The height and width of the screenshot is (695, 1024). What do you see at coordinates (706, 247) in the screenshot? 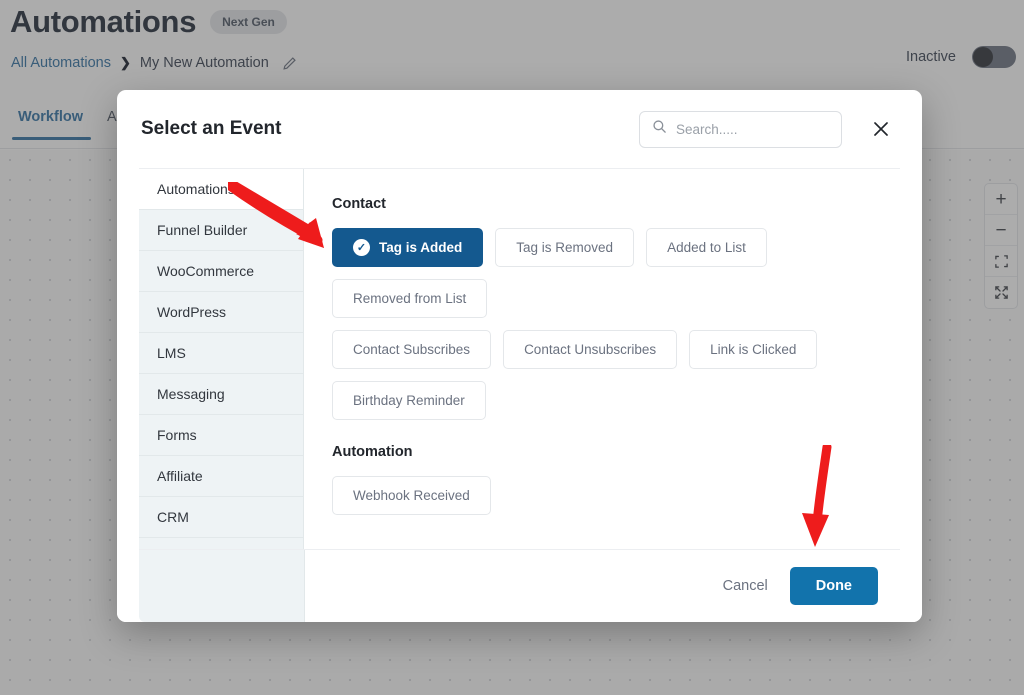
I see `event-chip-added-to-list: Added to List` at bounding box center [706, 247].